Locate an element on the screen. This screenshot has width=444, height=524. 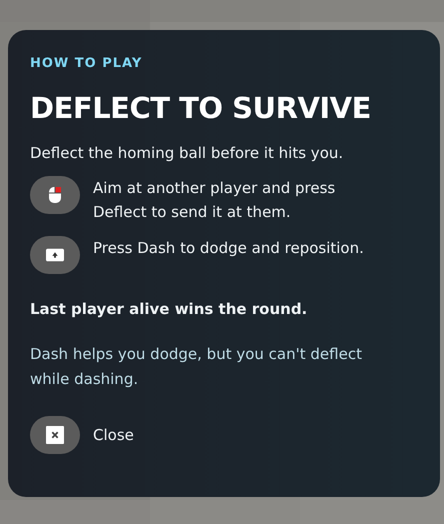
dialog-title: DEFLECT TO SURVIVE is located at coordinates (200, 108).